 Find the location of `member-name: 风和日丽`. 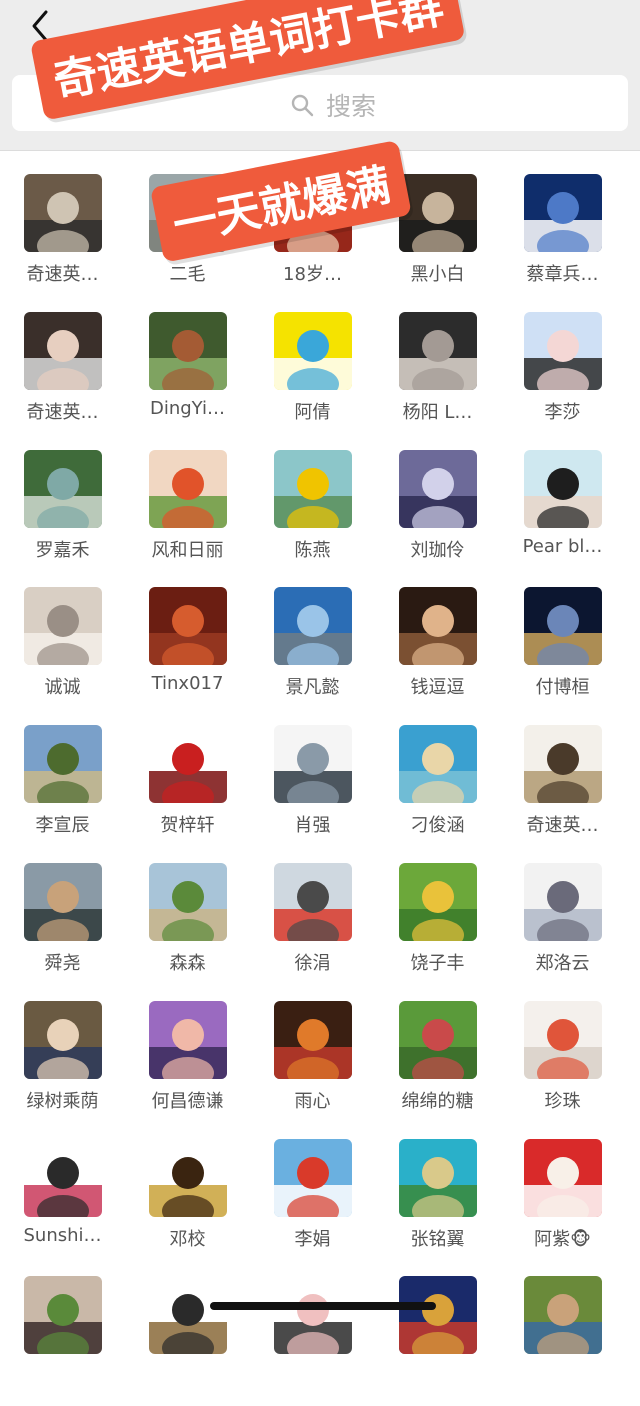

member-name: 风和日丽 is located at coordinates (187, 550).